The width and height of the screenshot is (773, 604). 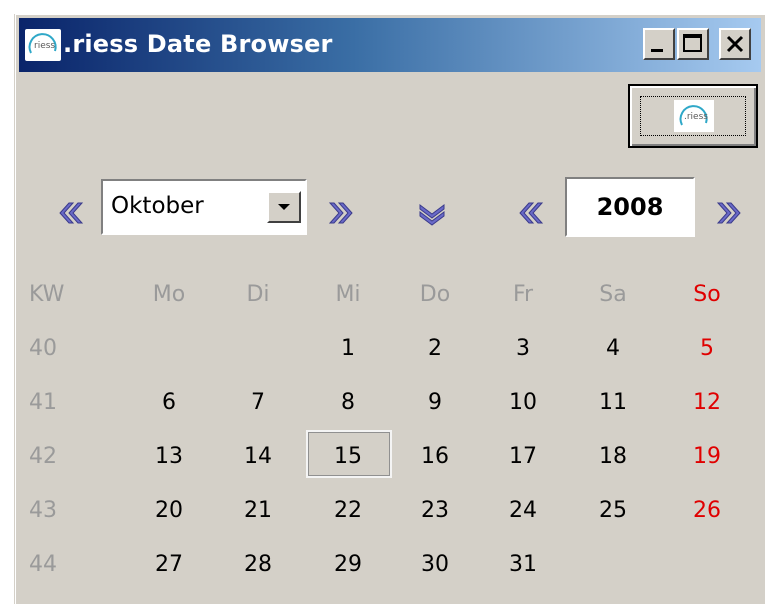 I want to click on title-bar: riess .riess Date Browser, so click(x=390, y=45).